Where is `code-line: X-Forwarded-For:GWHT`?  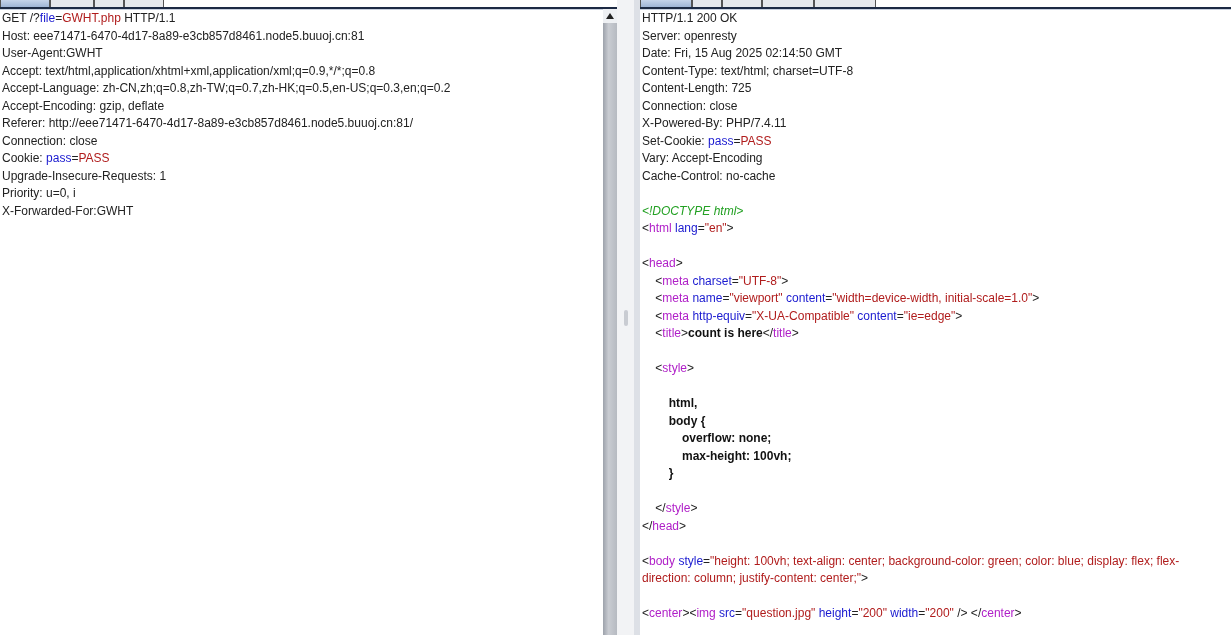
code-line: X-Forwarded-For:GWHT is located at coordinates (68, 211).